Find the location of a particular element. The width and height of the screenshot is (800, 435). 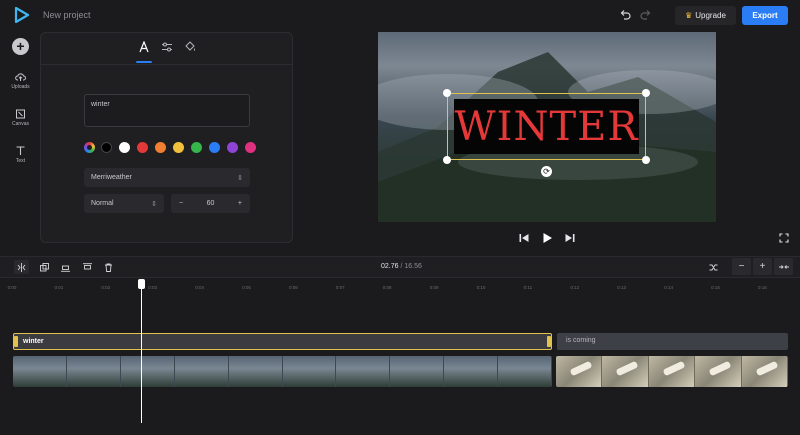

expand-timeline-button is located at coordinates (783, 266).